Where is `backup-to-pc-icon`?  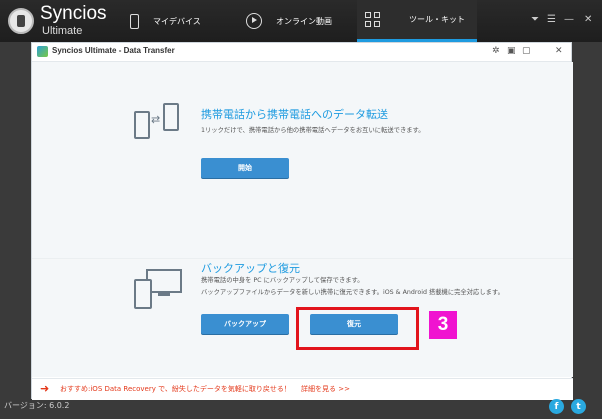
backup-to-pc-icon is located at coordinates (159, 291).